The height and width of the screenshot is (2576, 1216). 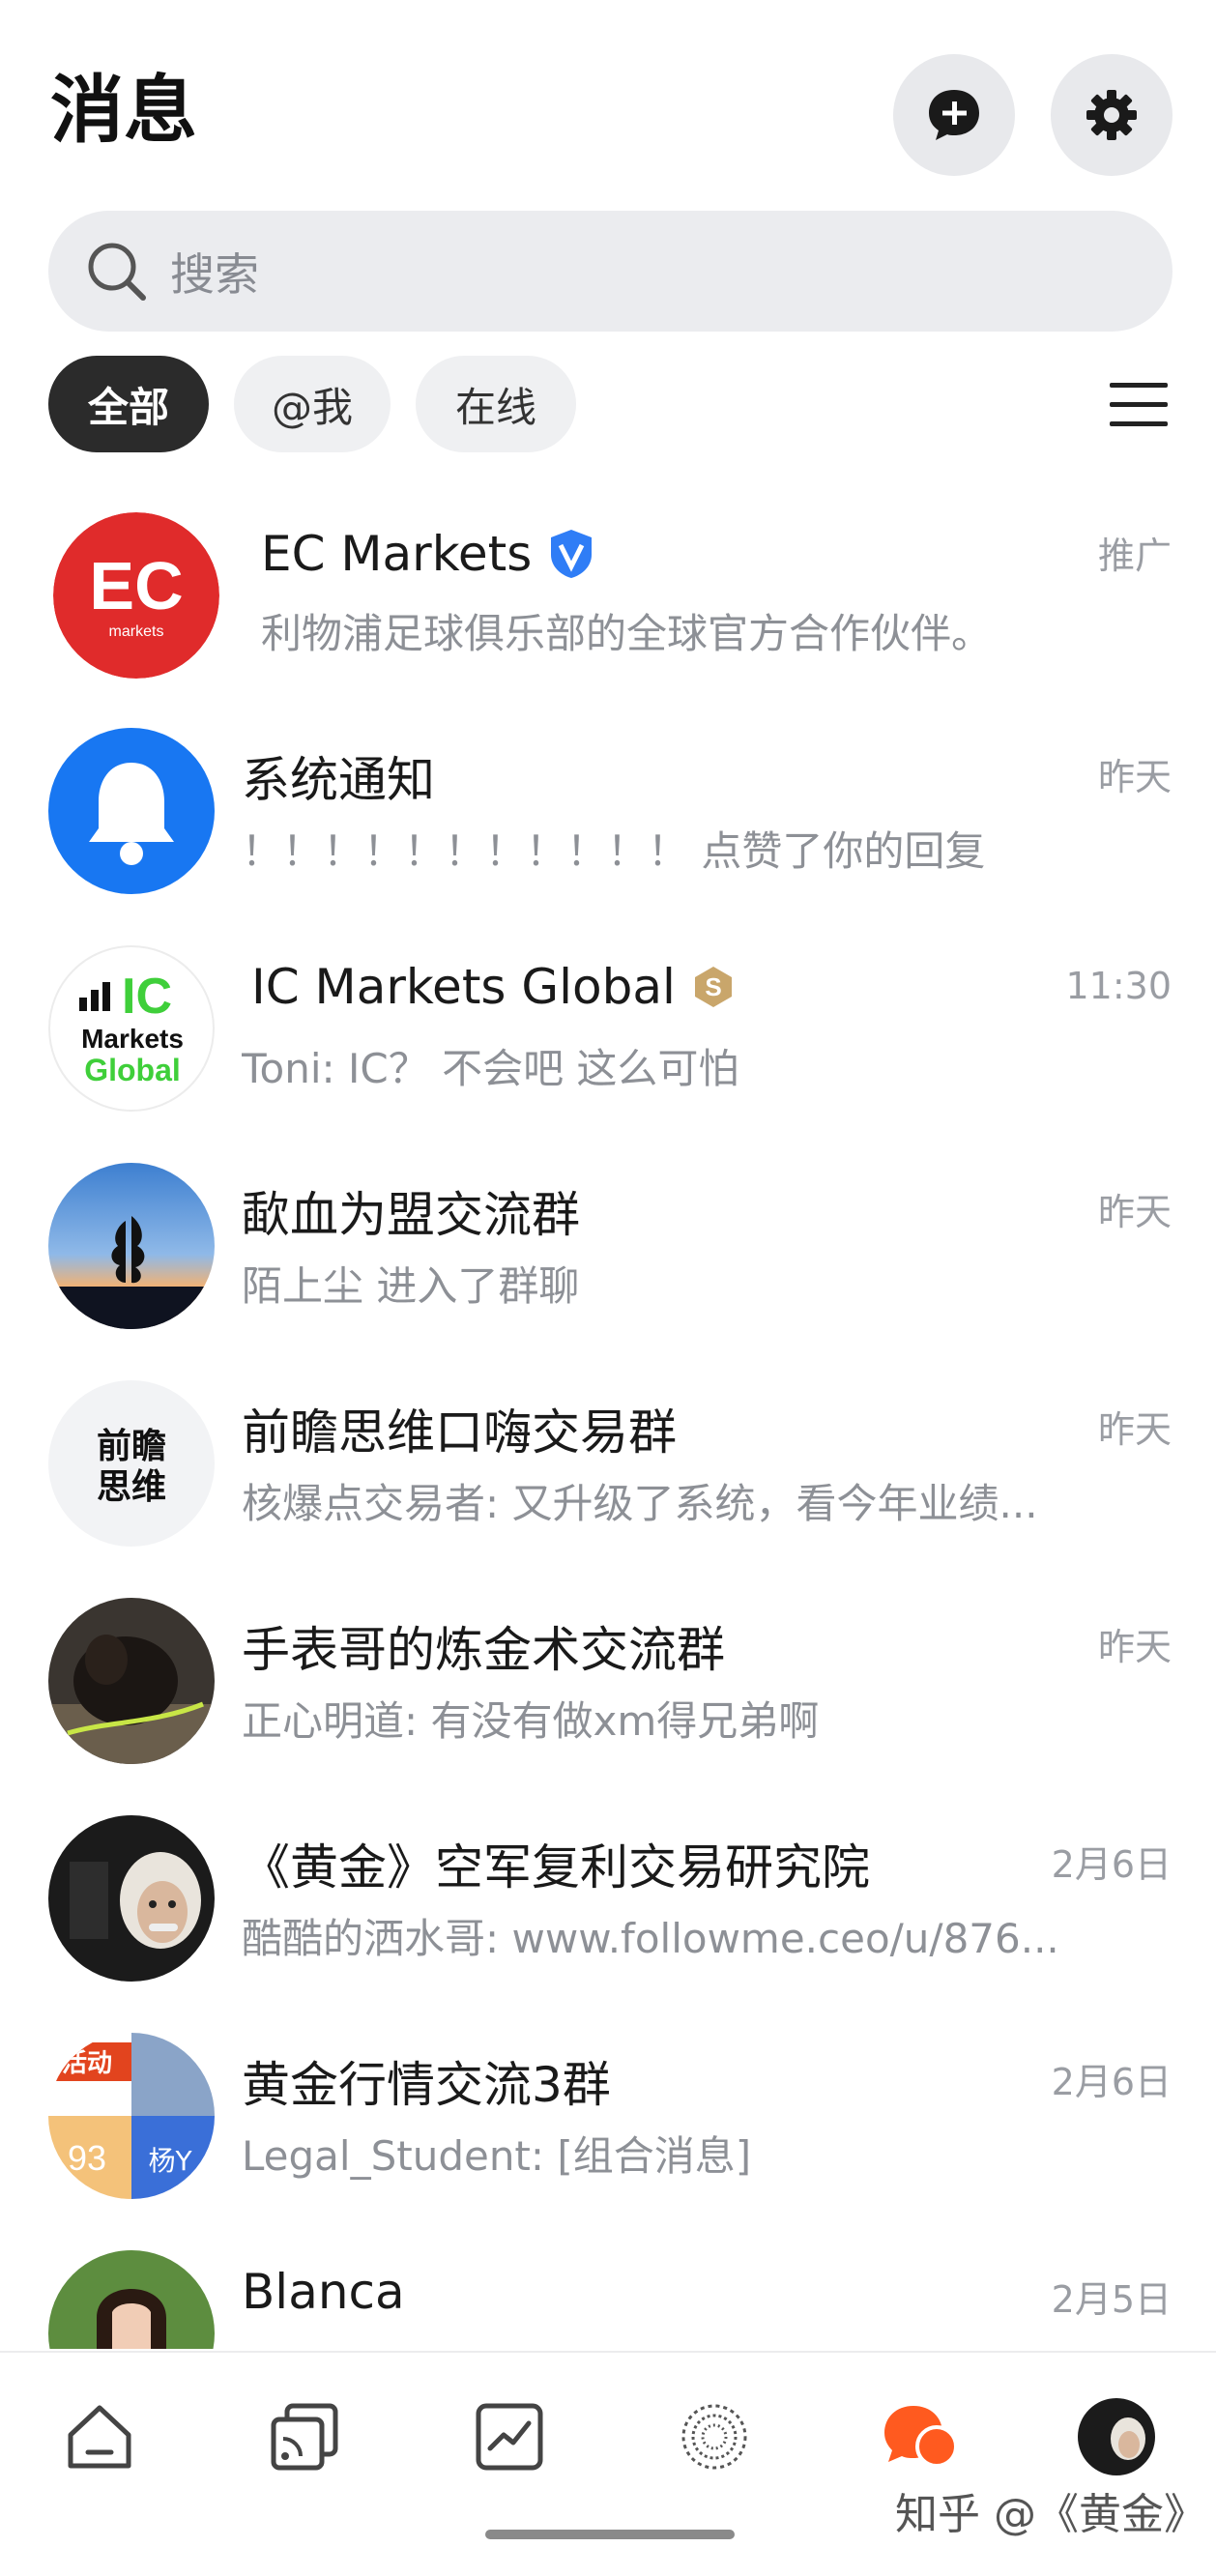 I want to click on home-indicator, so click(x=610, y=2534).